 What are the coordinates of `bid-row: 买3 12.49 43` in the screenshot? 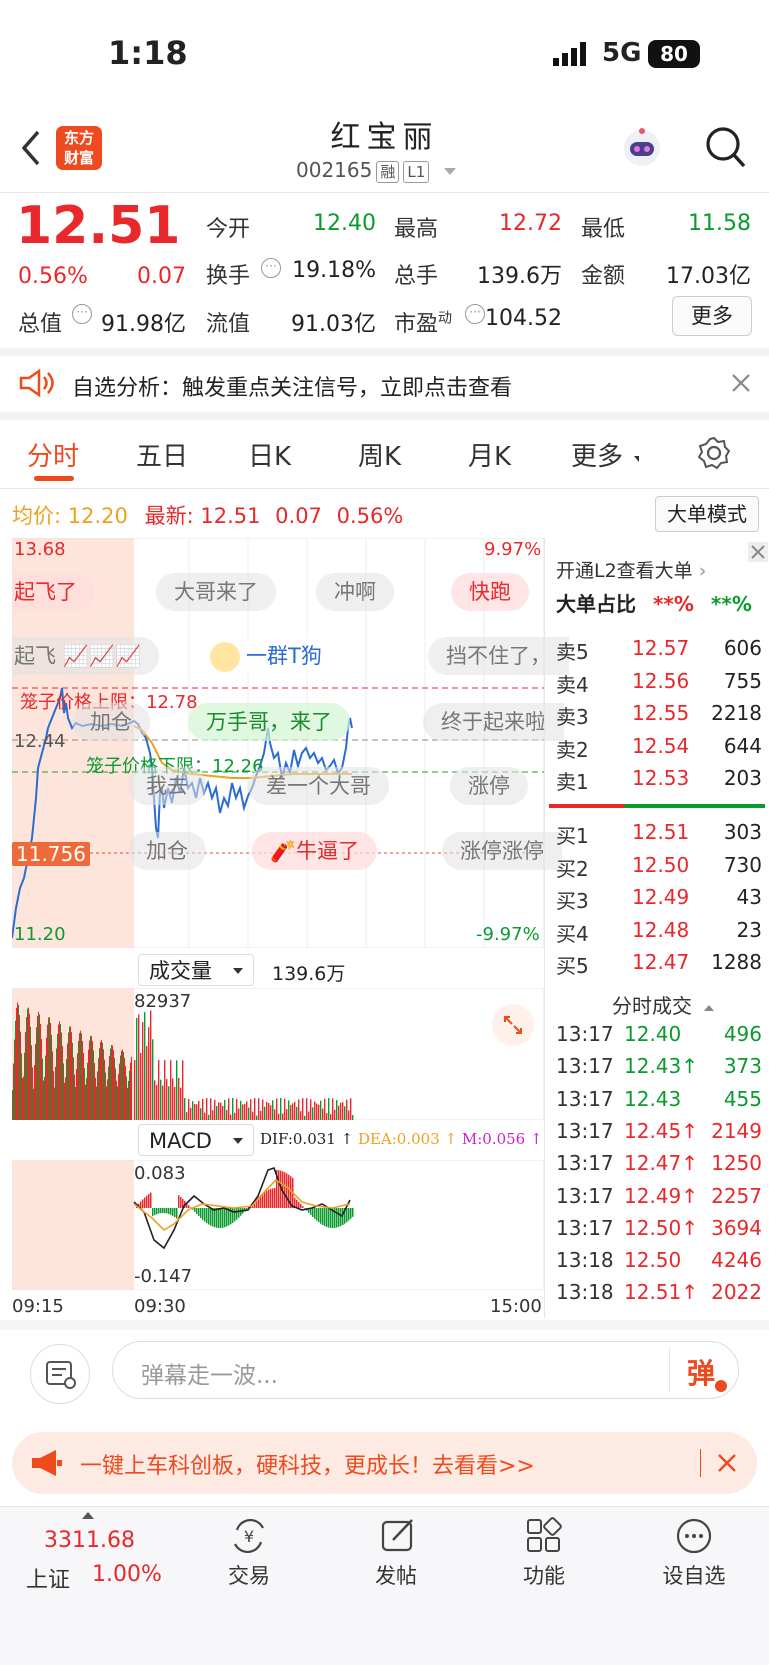 It's located at (659, 901).